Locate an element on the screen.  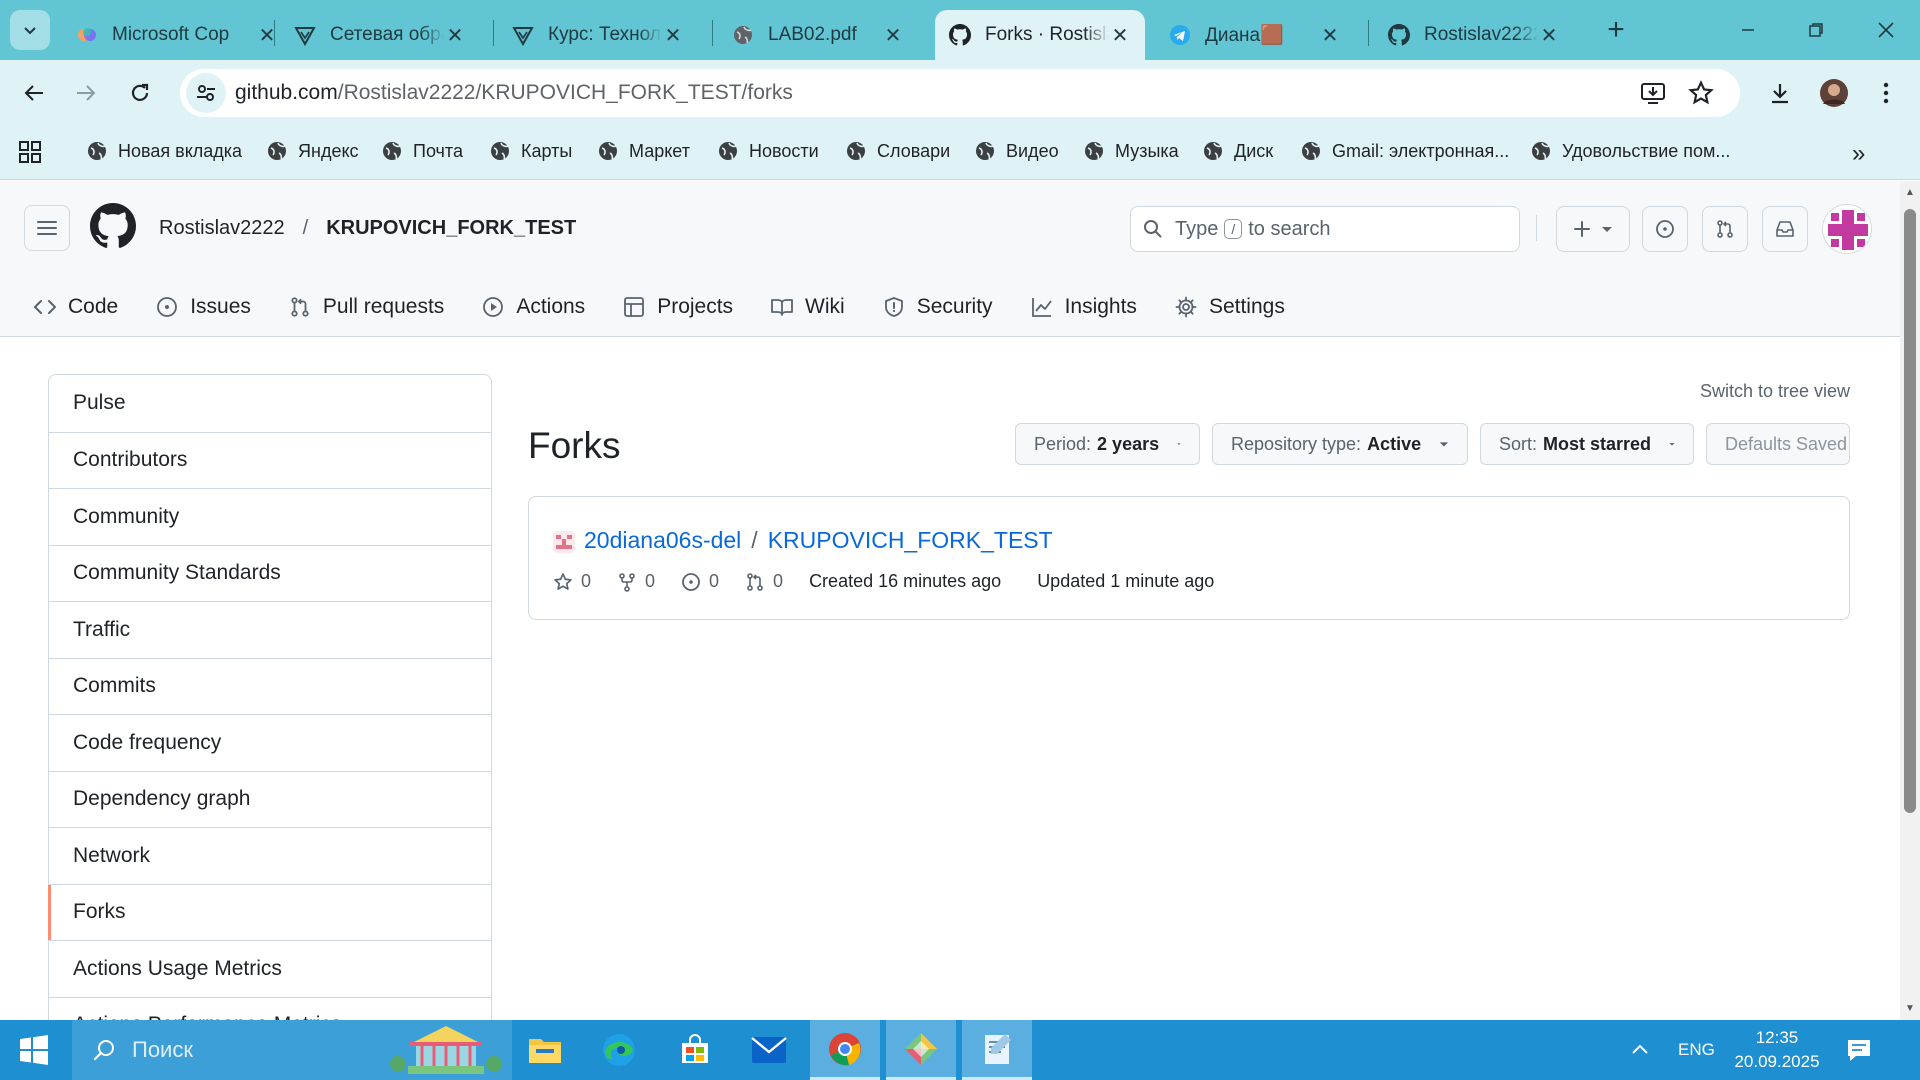
pull-requests-count: 0 is located at coordinates (764, 581).